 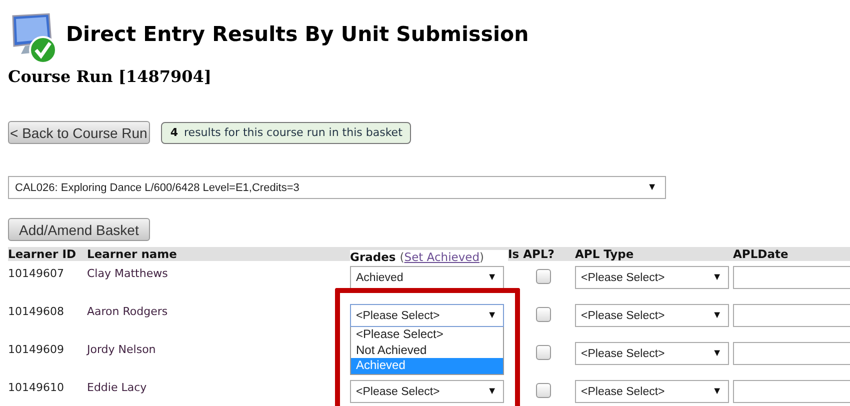 I want to click on column-header: APLDate, so click(x=760, y=254).